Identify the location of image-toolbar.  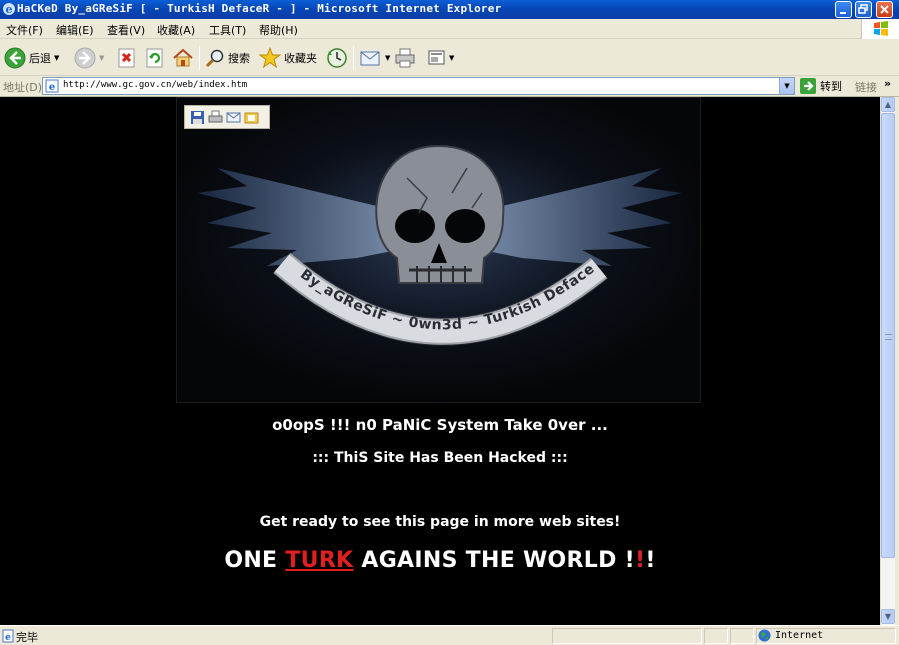
(227, 117).